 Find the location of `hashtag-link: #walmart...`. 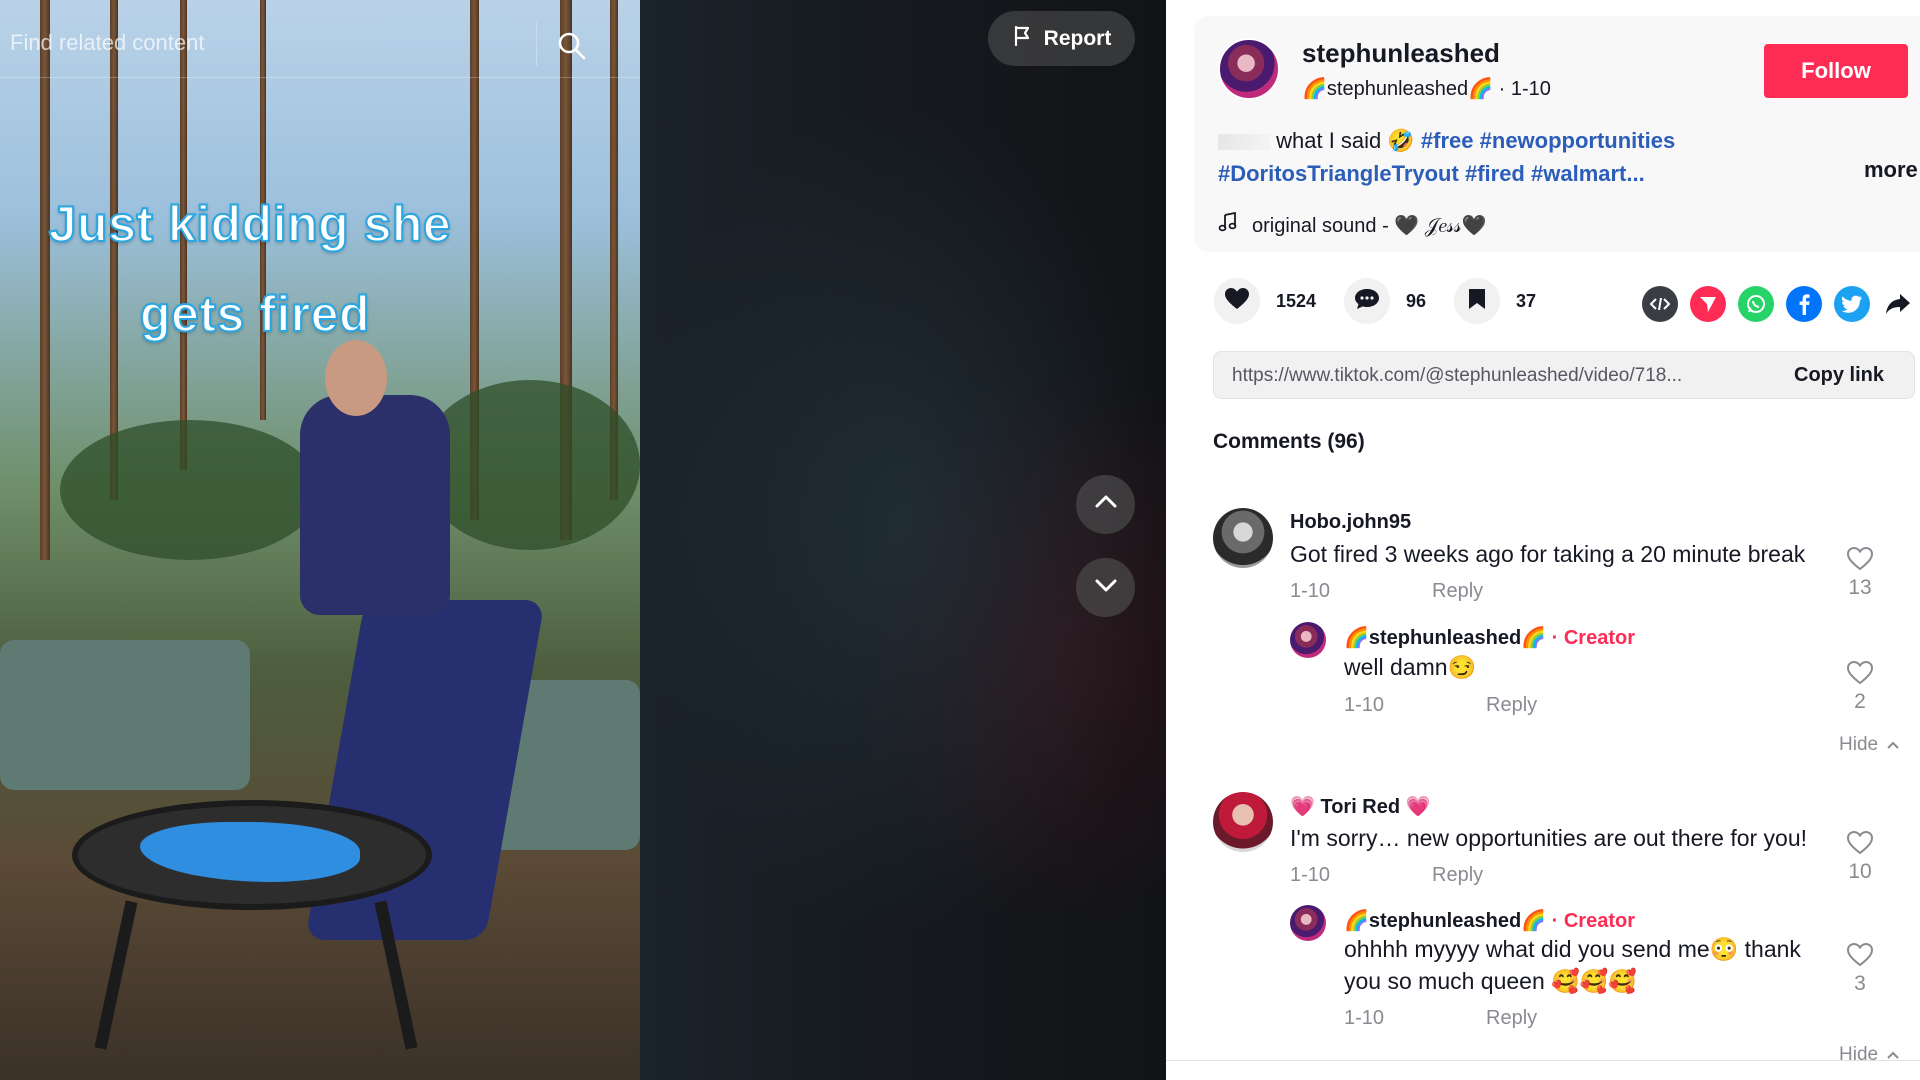

hashtag-link: #walmart... is located at coordinates (1588, 173).